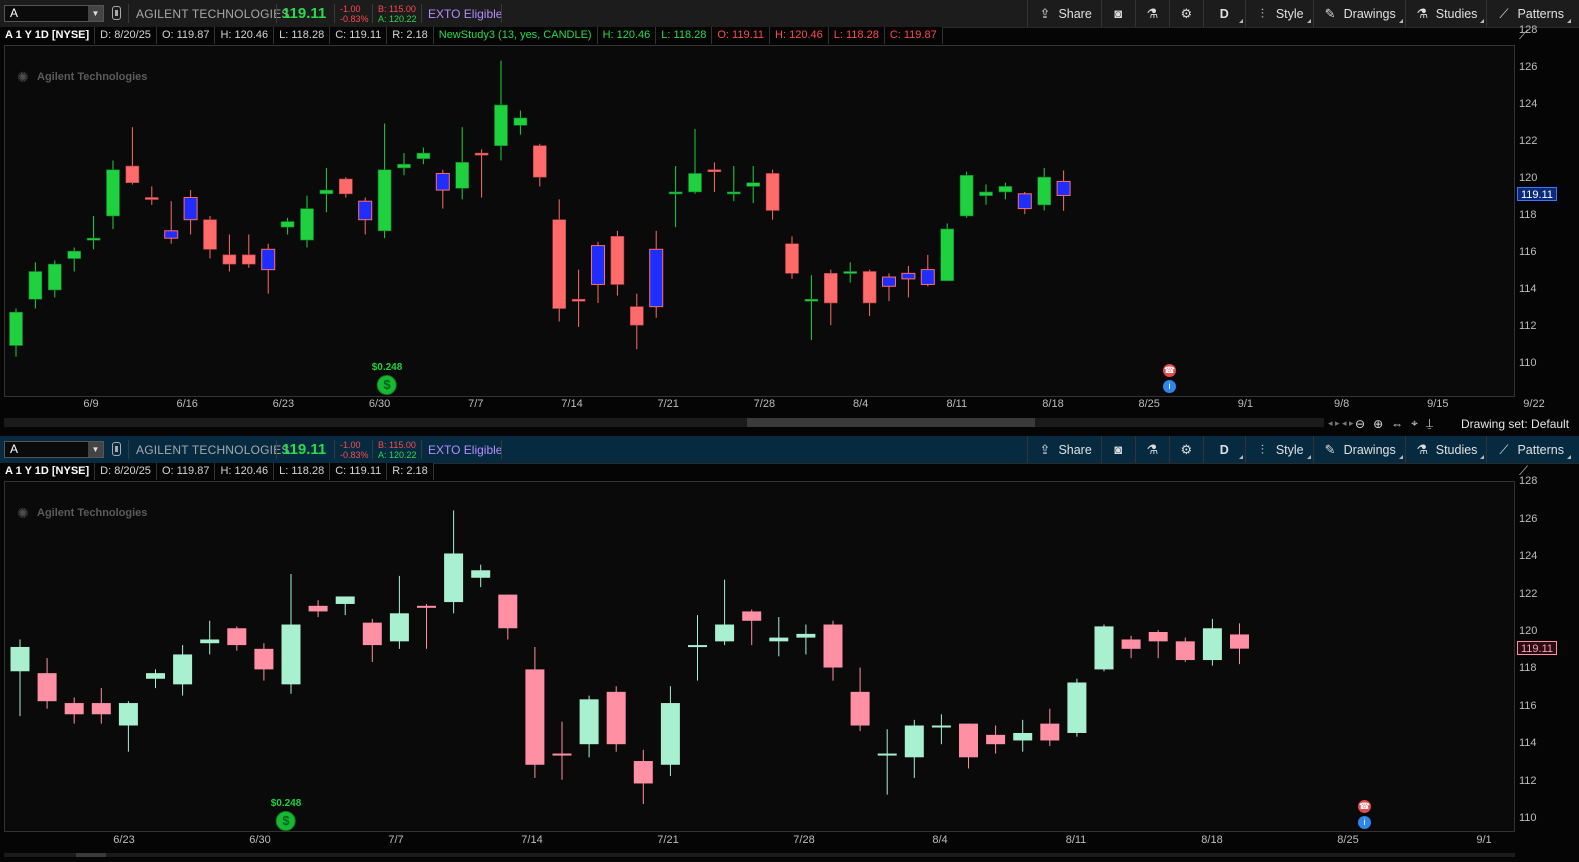  What do you see at coordinates (359, 35) in the screenshot?
I see `info-close: C: 119.11` at bounding box center [359, 35].